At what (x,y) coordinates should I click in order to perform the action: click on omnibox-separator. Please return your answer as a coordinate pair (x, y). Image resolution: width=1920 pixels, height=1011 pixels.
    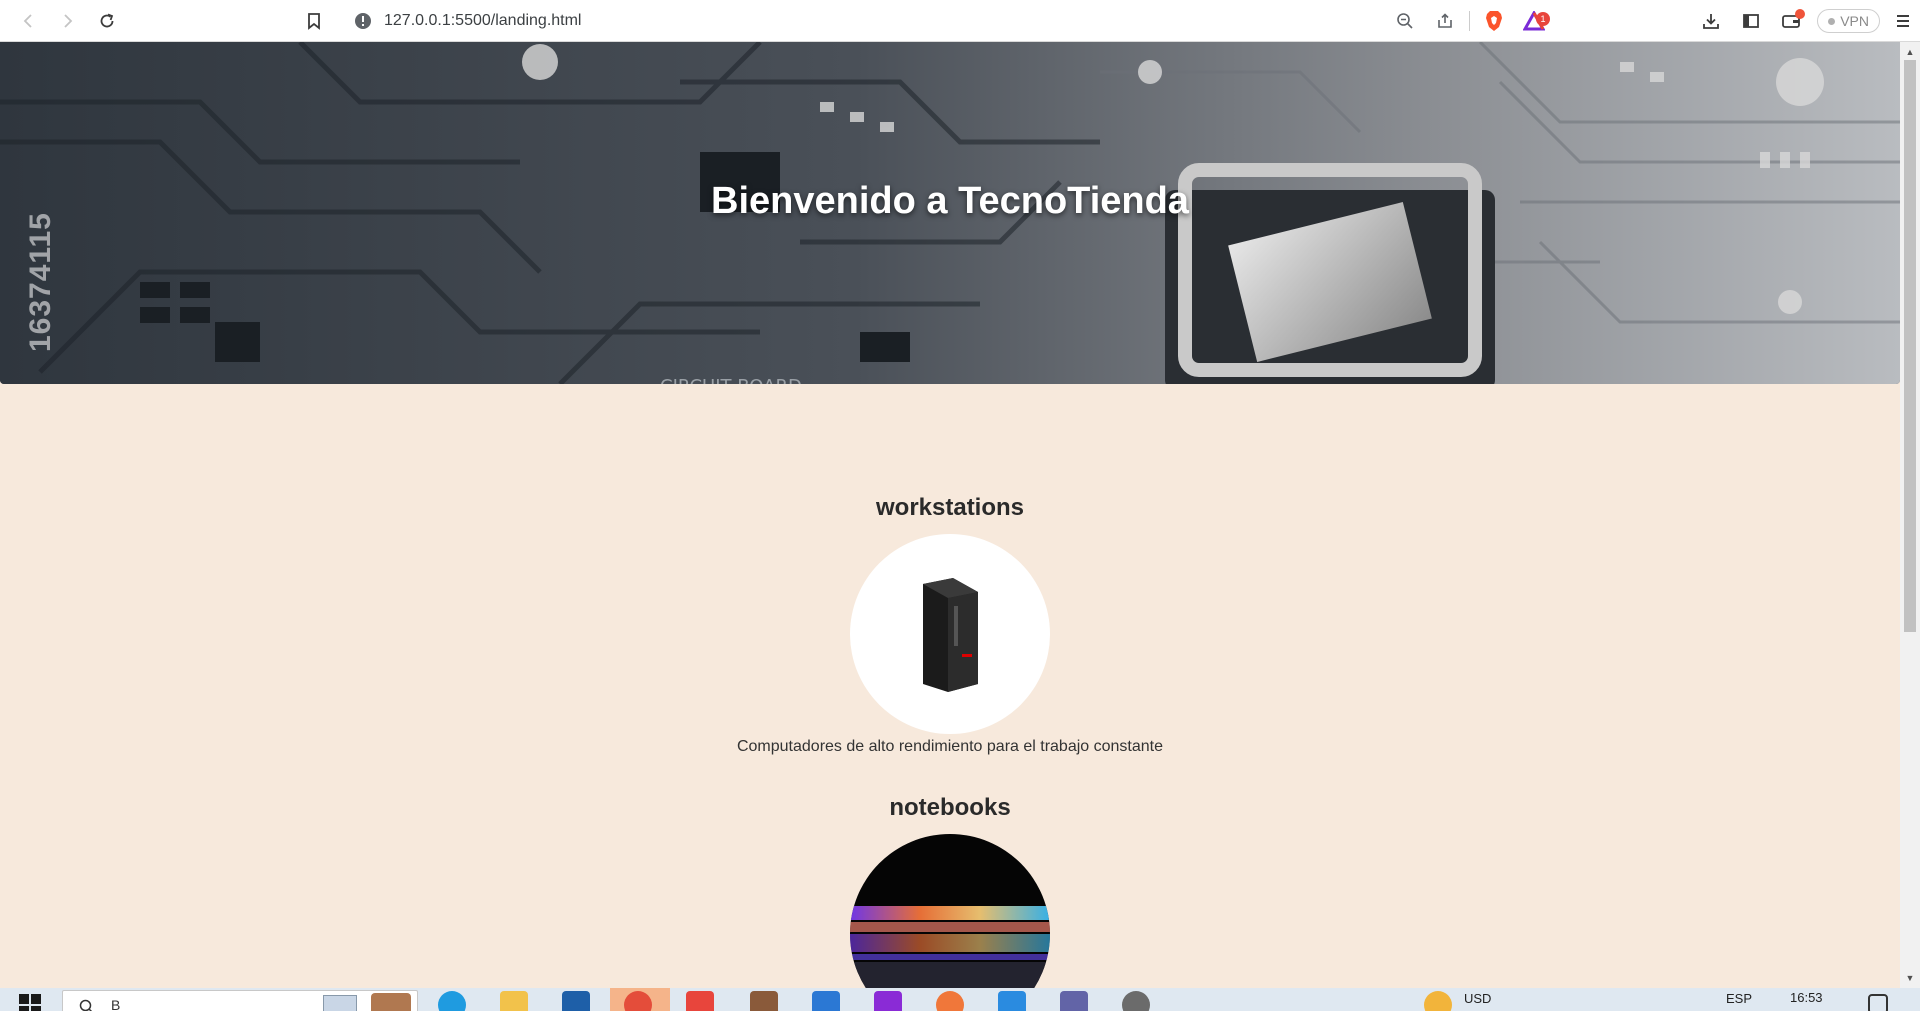
    Looking at the image, I should click on (1469, 21).